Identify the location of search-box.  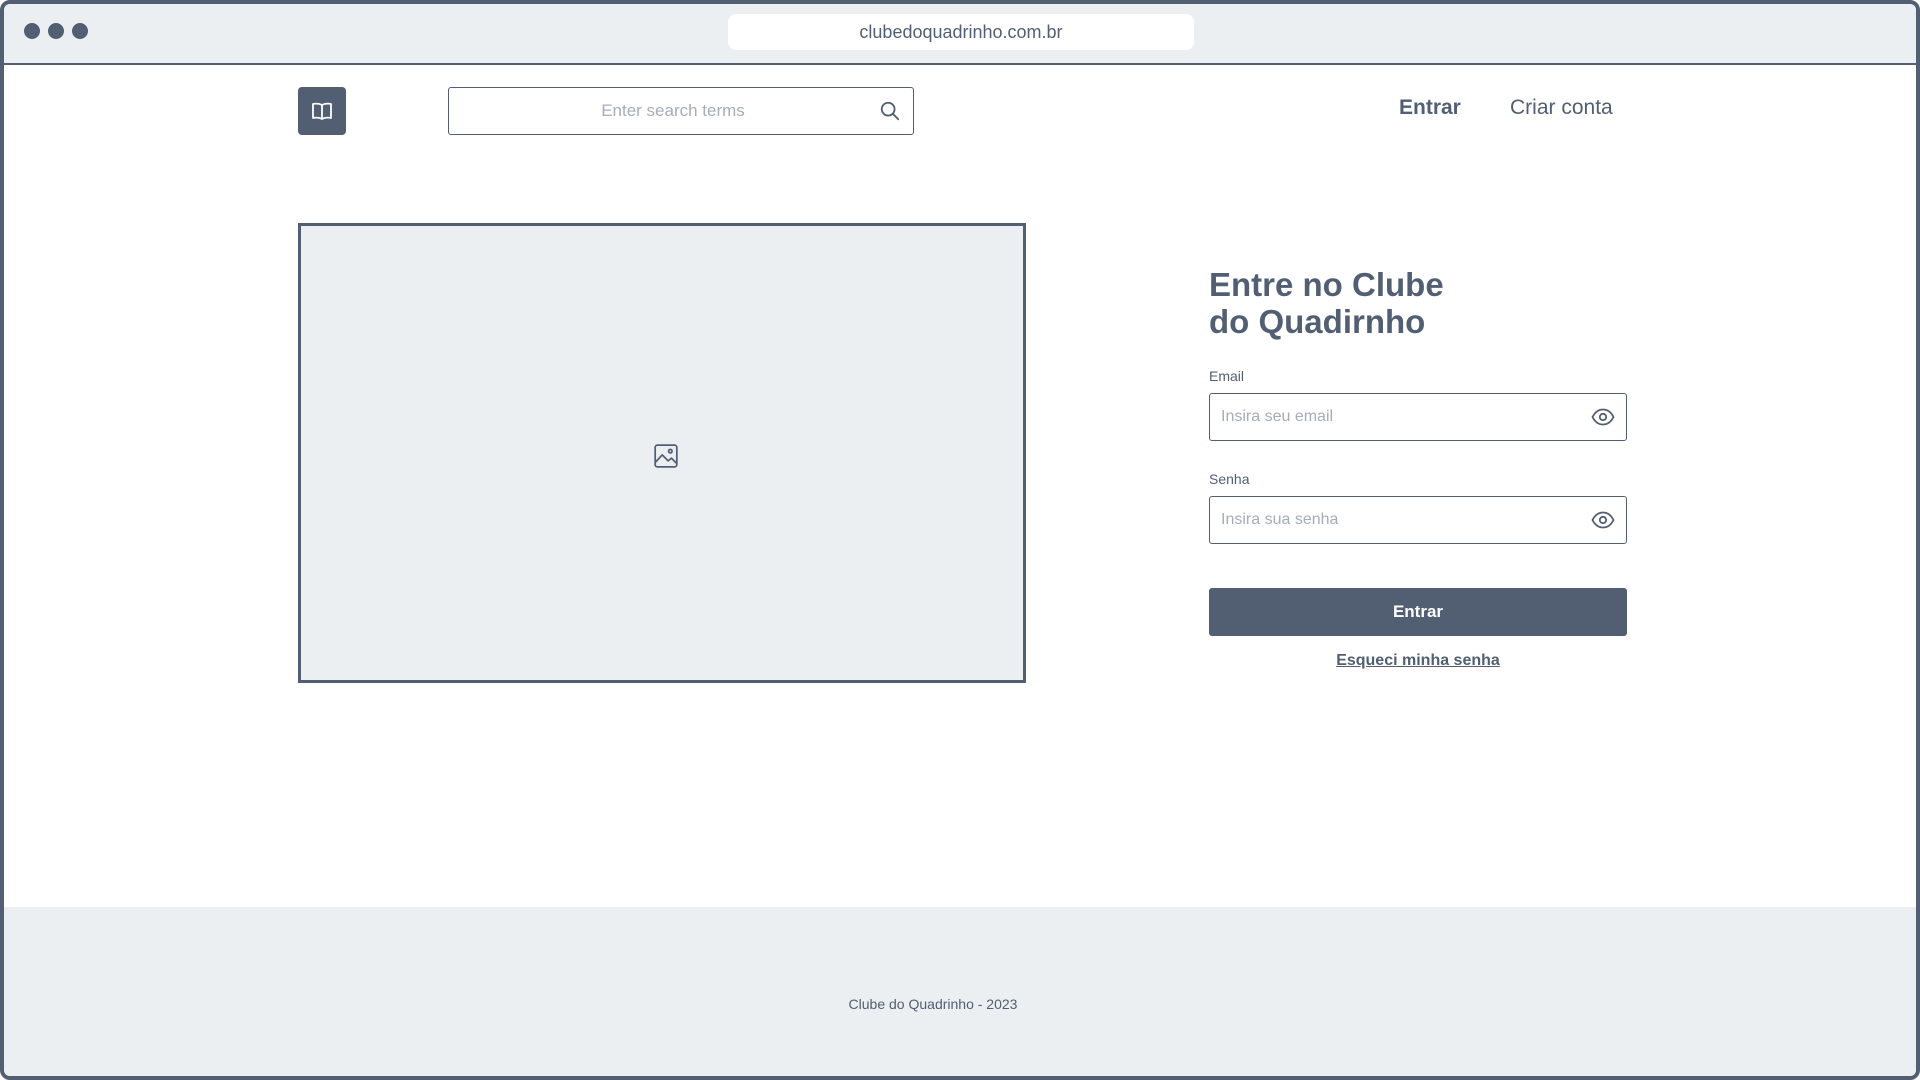
(681, 111).